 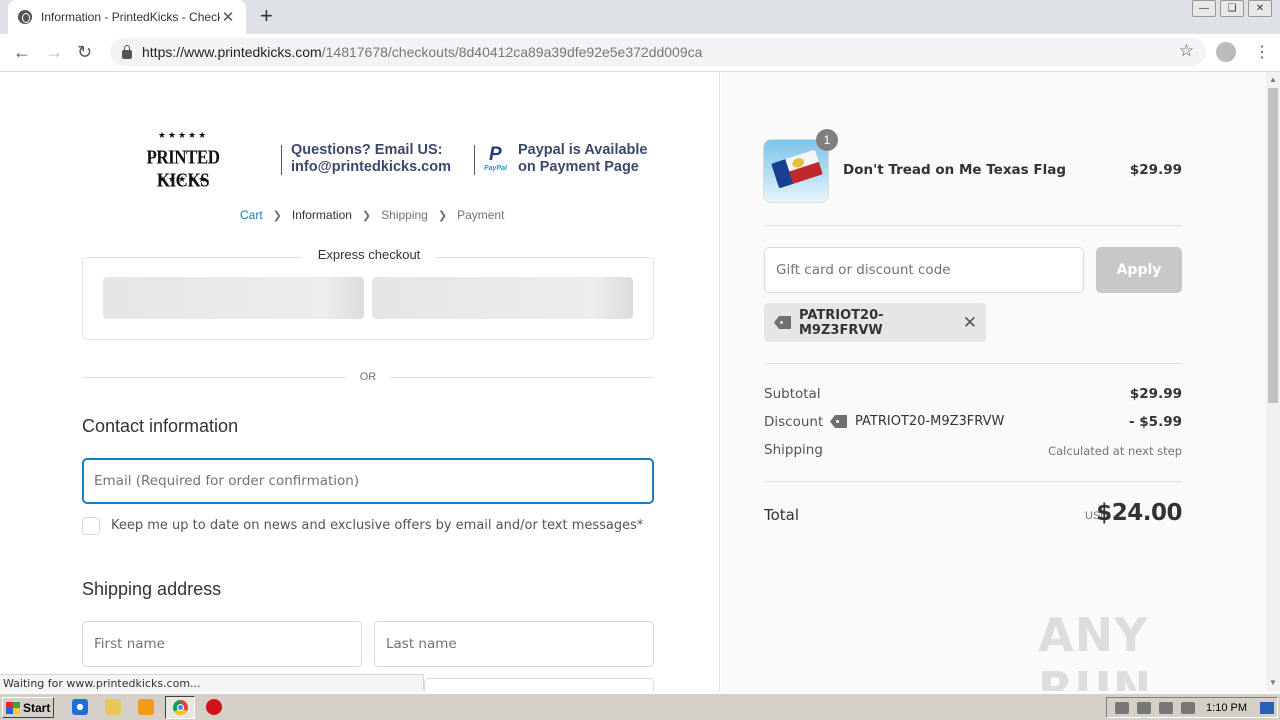 I want to click on product-price: $29.99, so click(x=1155, y=170).